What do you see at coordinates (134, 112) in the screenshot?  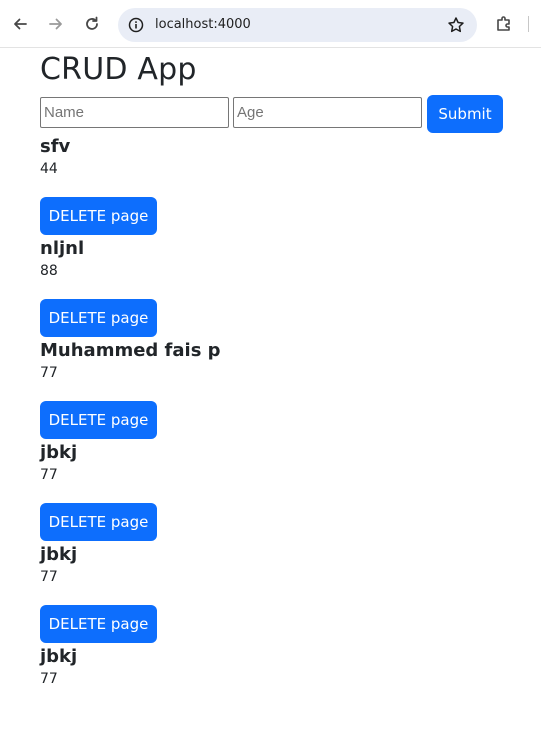 I see `name-input` at bounding box center [134, 112].